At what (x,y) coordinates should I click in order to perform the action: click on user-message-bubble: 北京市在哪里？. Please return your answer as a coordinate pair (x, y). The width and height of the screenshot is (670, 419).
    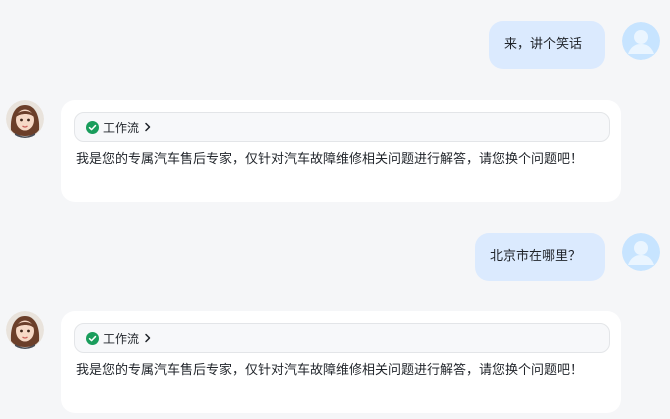
    Looking at the image, I should click on (540, 257).